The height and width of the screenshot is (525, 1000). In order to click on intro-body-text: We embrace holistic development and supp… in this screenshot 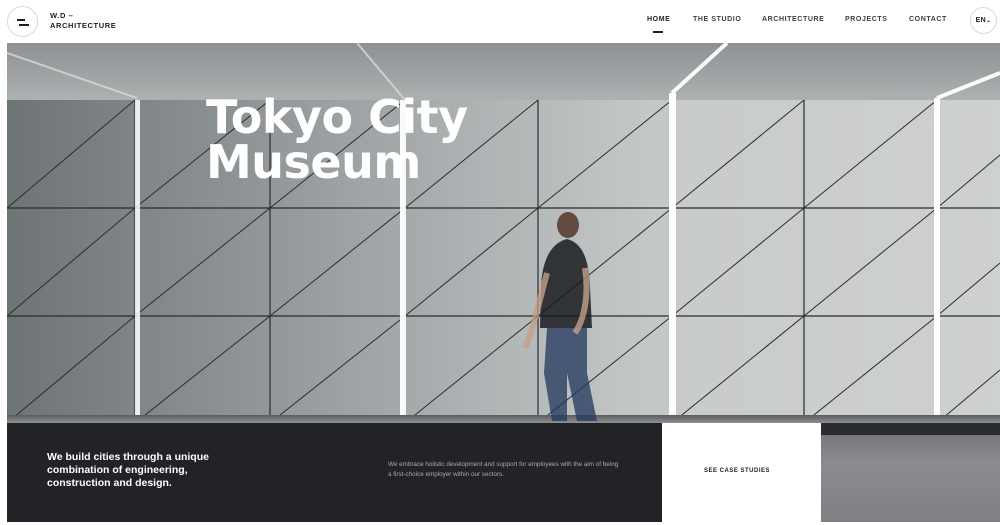, I will do `click(503, 469)`.